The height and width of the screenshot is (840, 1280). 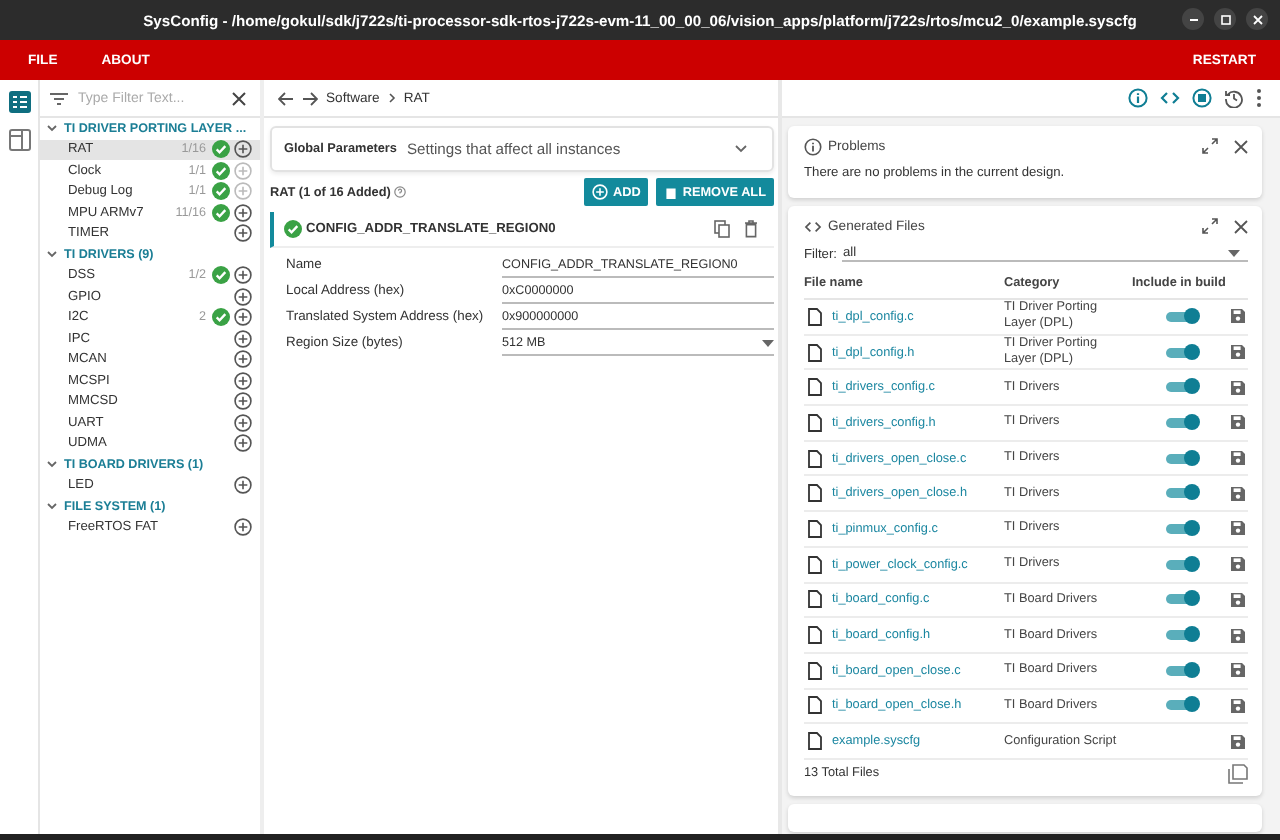 I want to click on chip-icon, so click(x=1202, y=98).